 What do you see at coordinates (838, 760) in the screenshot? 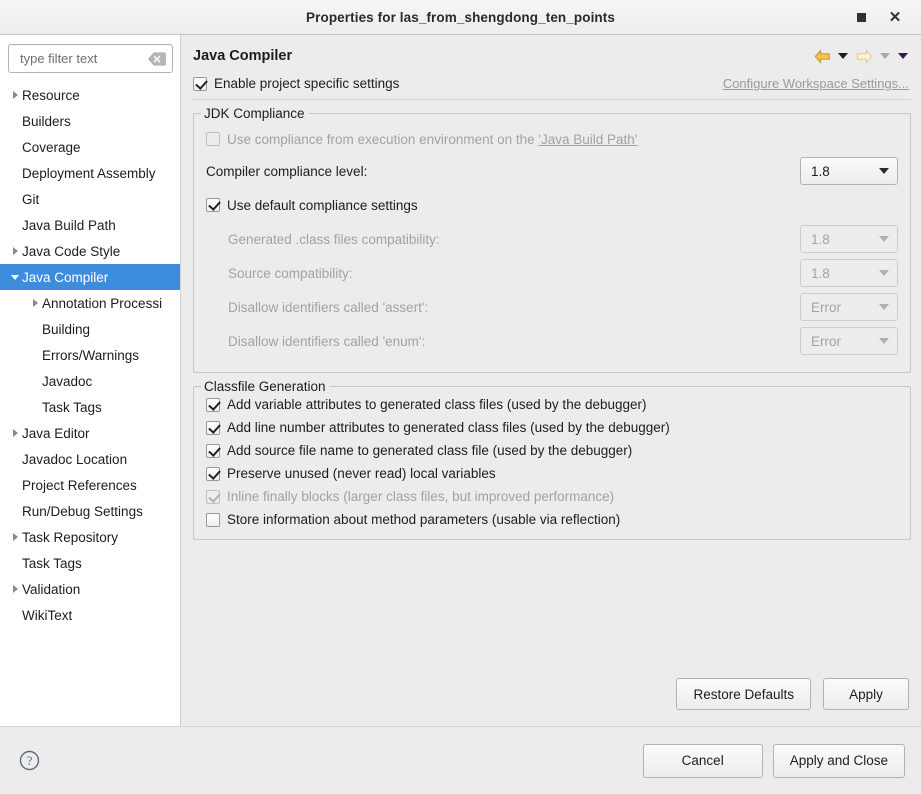
I see `apply-and-close-button: Apply and Close` at bounding box center [838, 760].